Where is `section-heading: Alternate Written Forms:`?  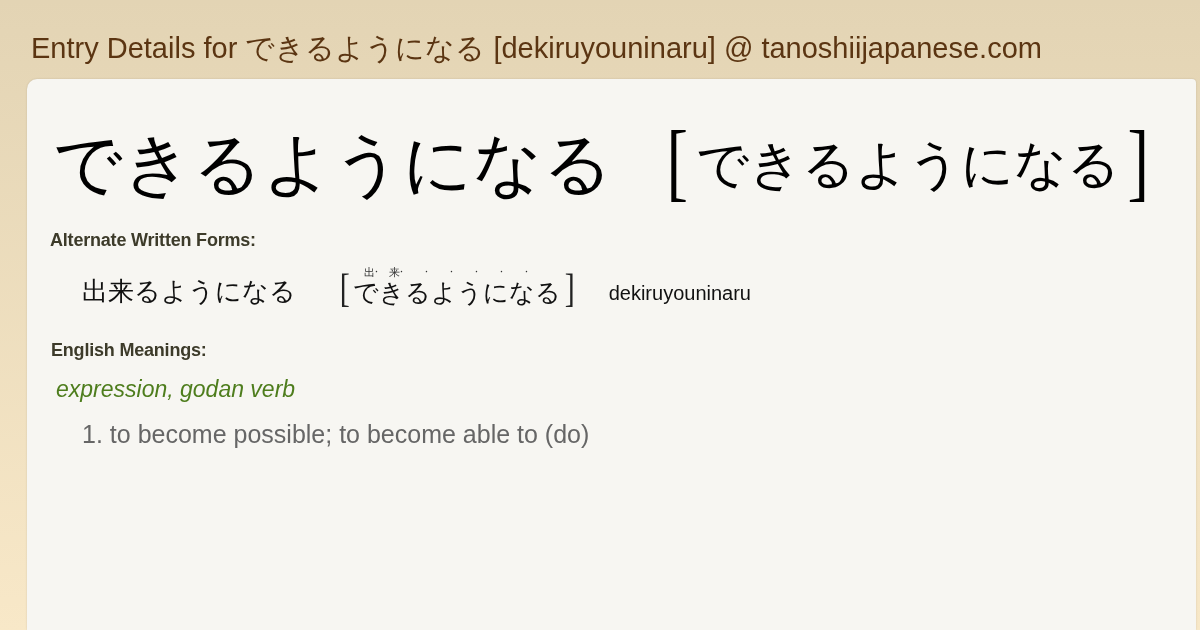
section-heading: Alternate Written Forms: is located at coordinates (153, 240).